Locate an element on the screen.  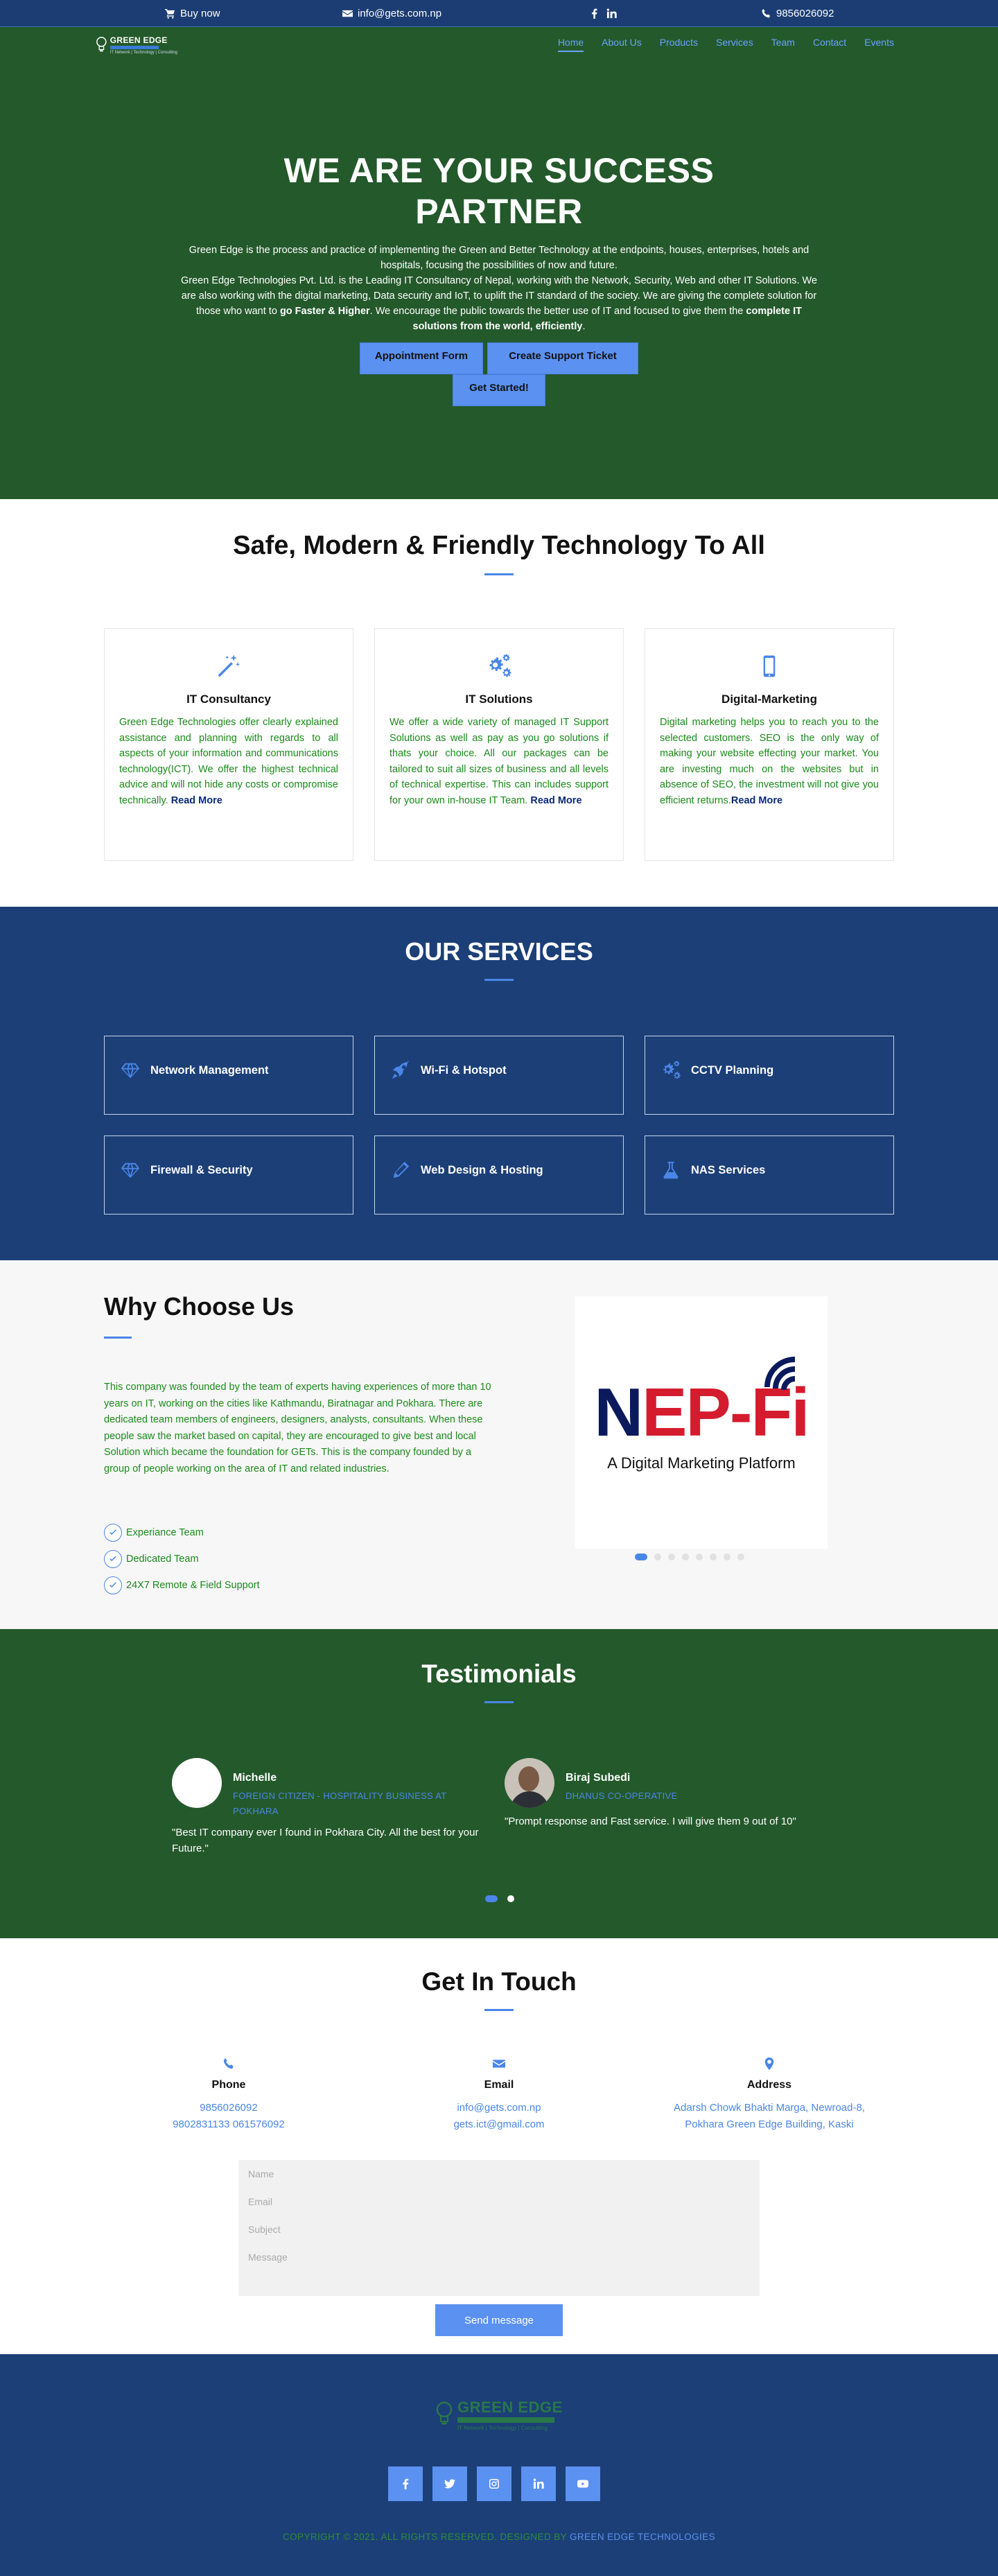
service-firewall-security: Firewall & Security is located at coordinates (229, 1175).